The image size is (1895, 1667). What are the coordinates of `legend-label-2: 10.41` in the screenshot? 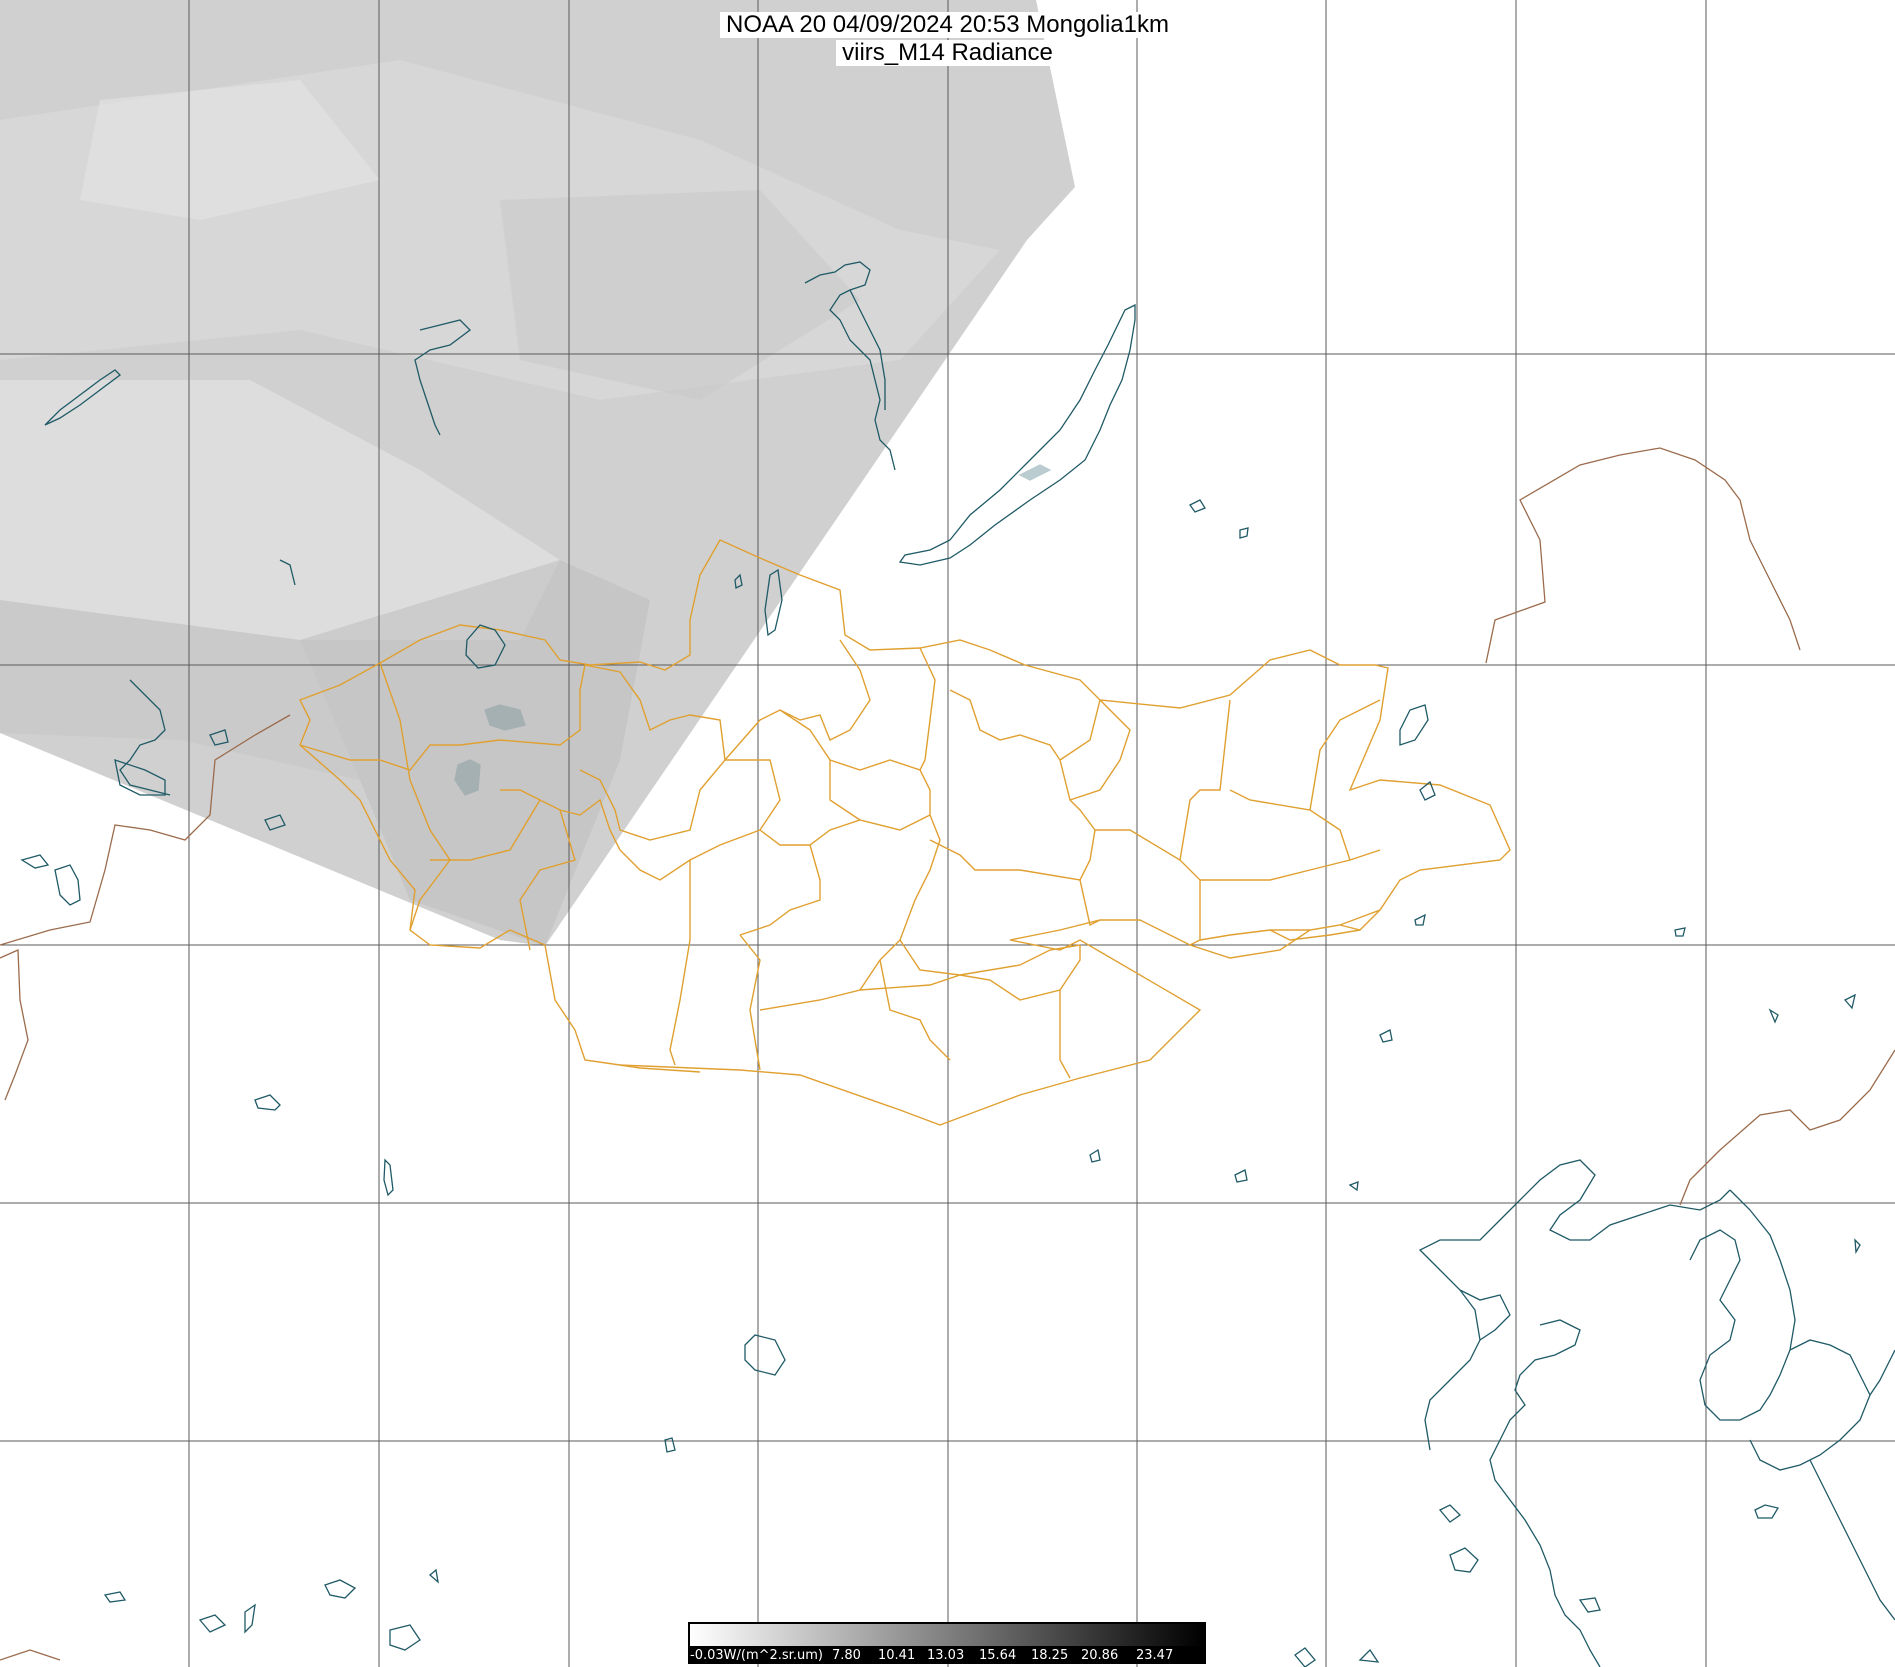 It's located at (897, 1655).